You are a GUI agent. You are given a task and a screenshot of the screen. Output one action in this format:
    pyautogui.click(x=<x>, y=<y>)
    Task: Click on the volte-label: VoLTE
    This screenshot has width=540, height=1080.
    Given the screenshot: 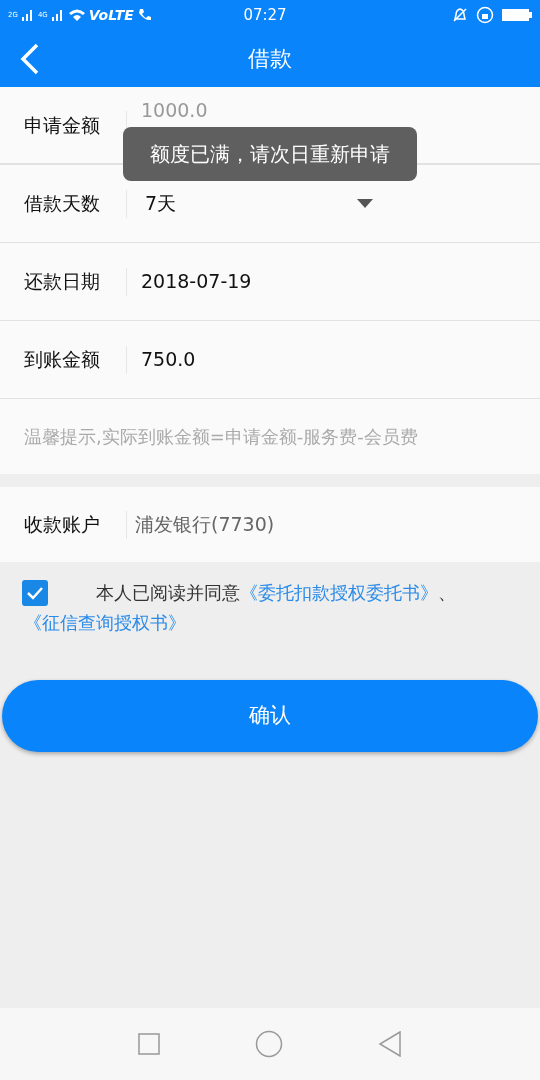 What is the action you would take?
    pyautogui.click(x=111, y=15)
    